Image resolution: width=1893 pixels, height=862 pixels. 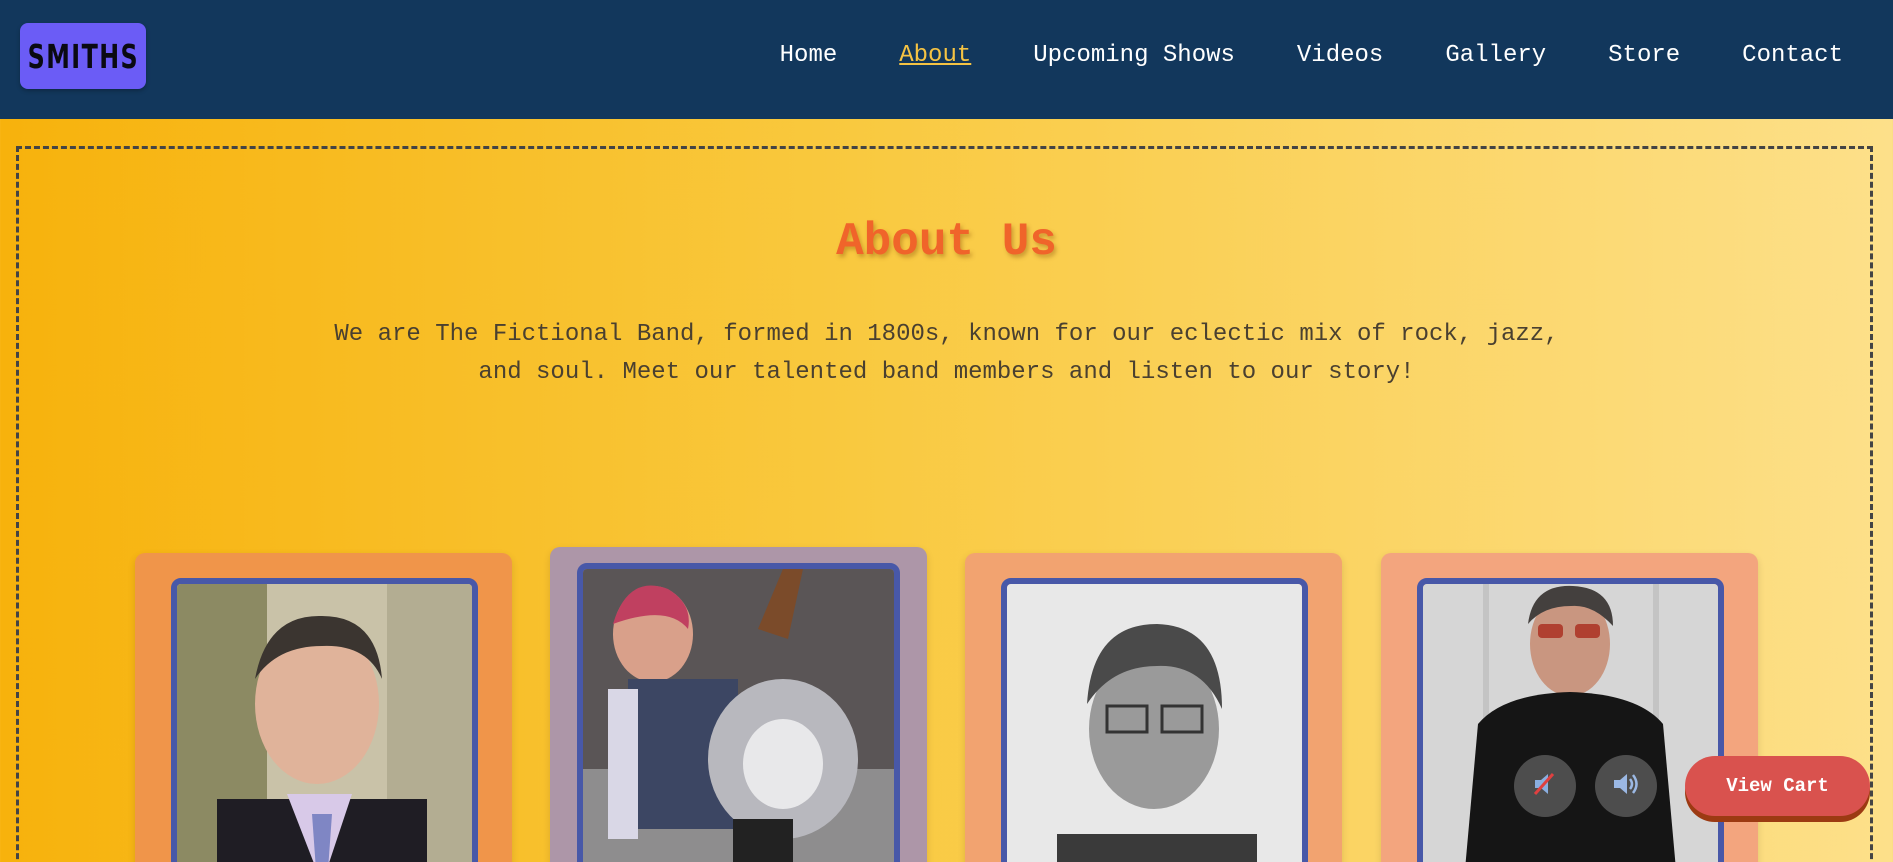 What do you see at coordinates (1495, 55) in the screenshot?
I see `nav-gallery: Gallery` at bounding box center [1495, 55].